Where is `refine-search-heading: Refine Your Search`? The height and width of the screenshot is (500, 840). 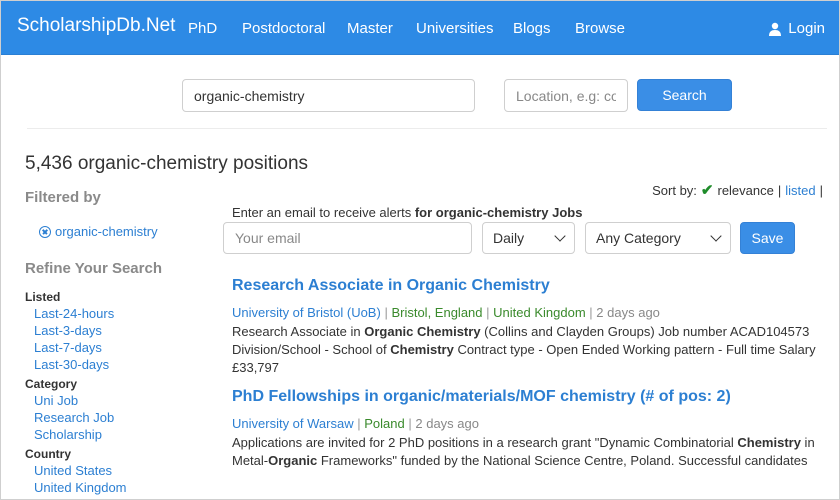 refine-search-heading: Refine Your Search is located at coordinates (93, 268).